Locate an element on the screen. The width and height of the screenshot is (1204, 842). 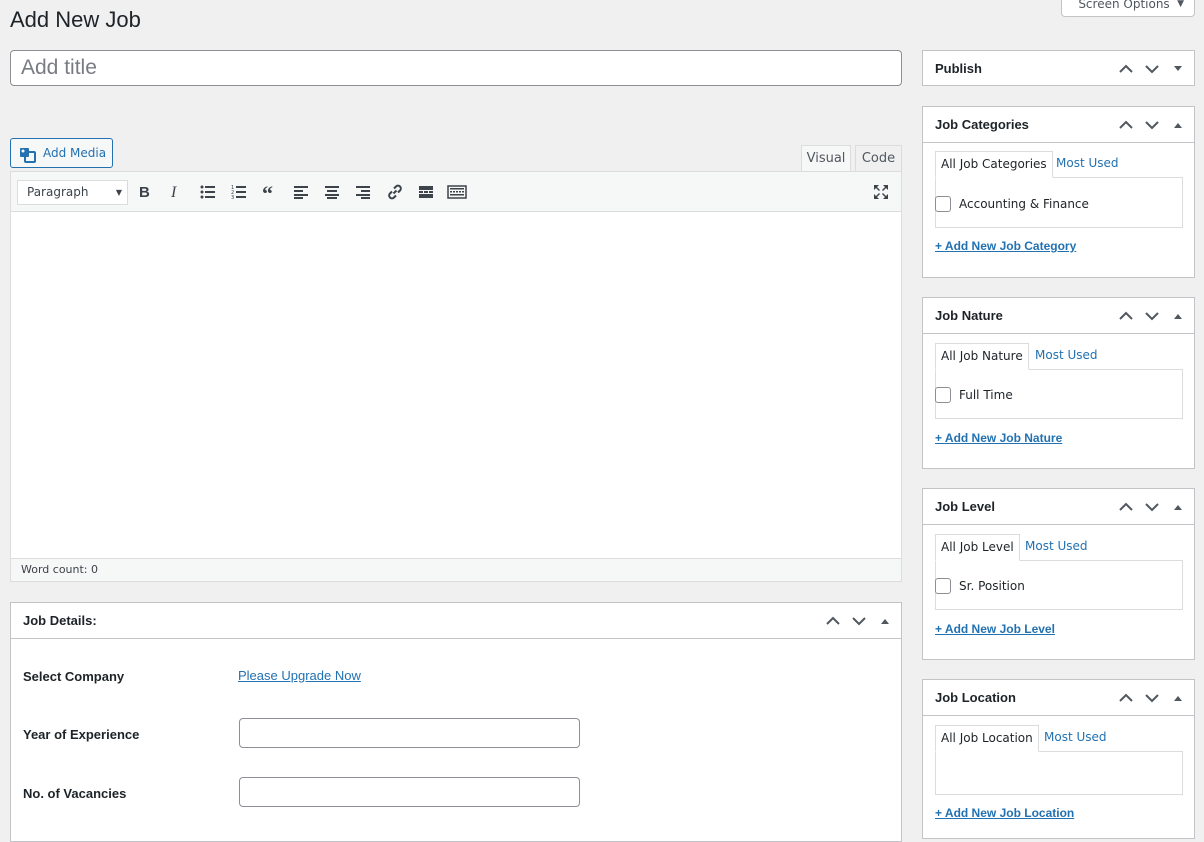
caret-down-icon: ▼ is located at coordinates (1180, 4).